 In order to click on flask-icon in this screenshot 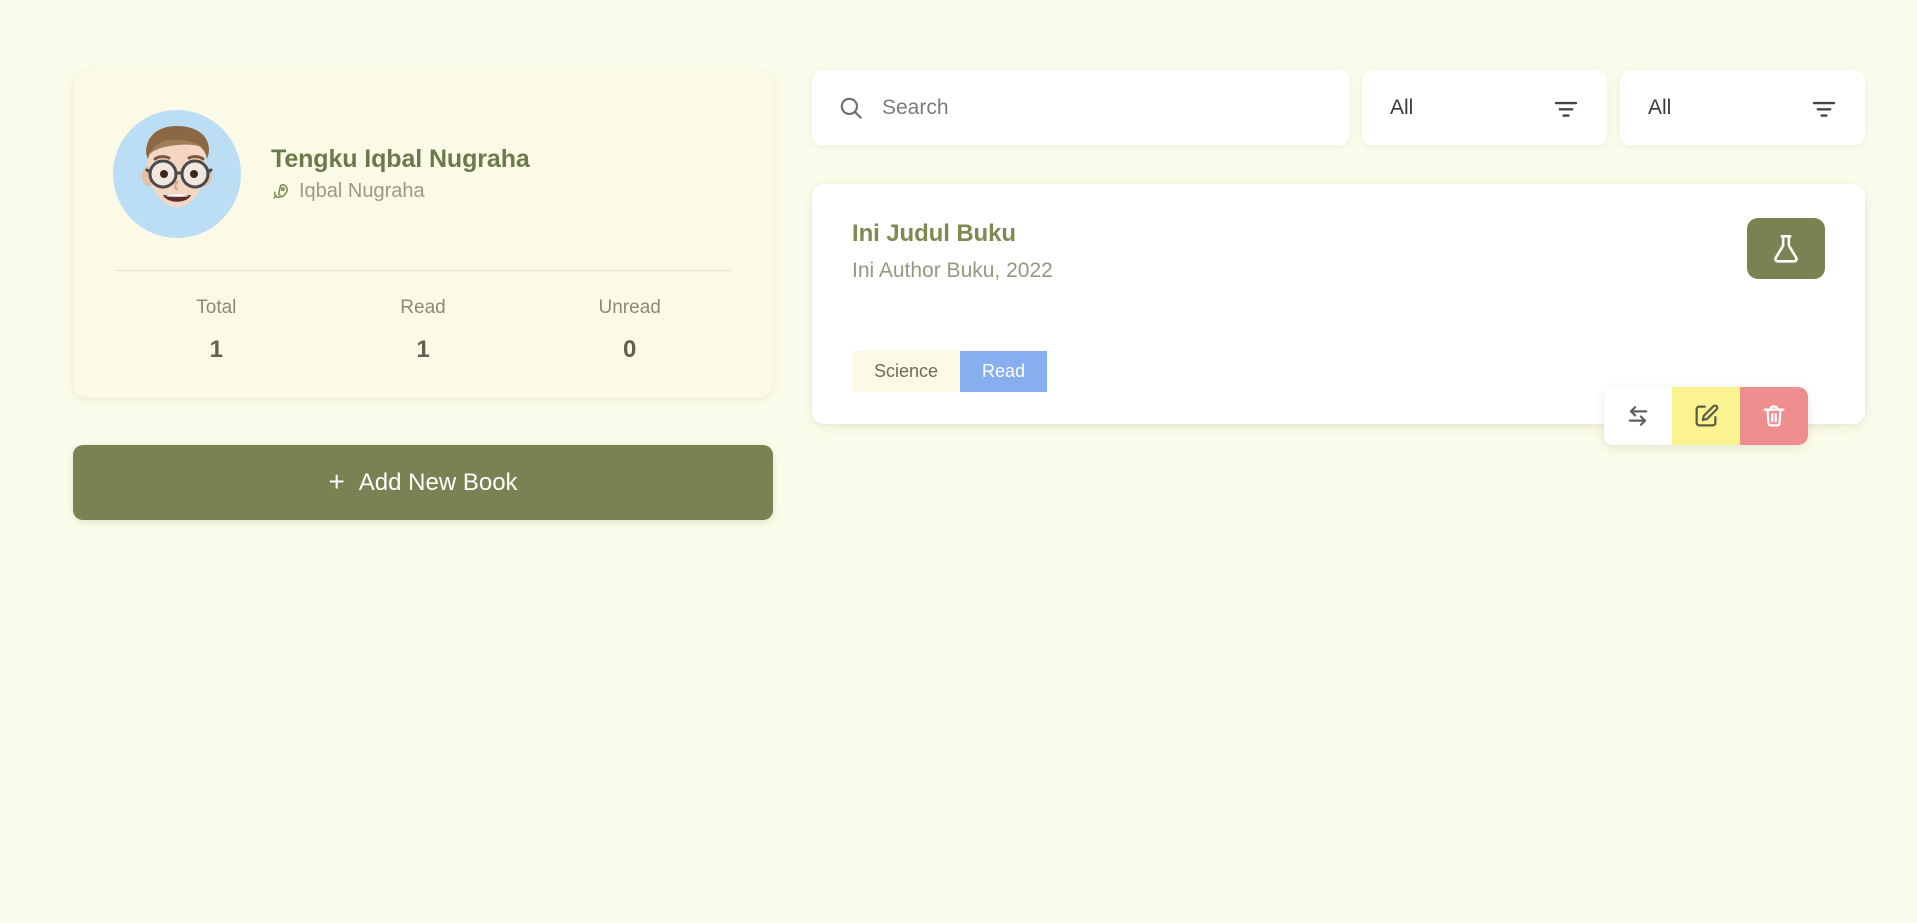, I will do `click(1786, 249)`.